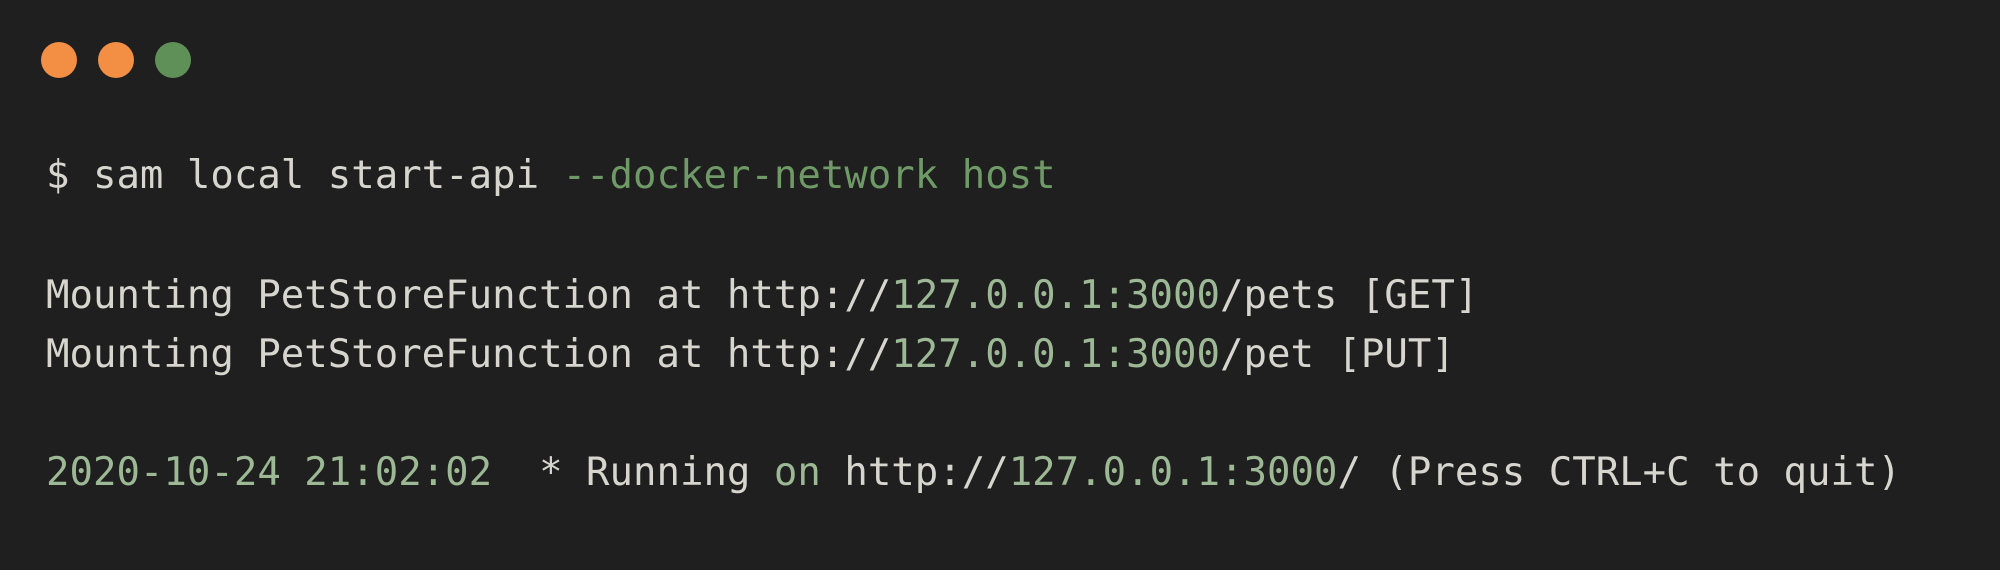 This screenshot has width=2000, height=570. What do you see at coordinates (59, 60) in the screenshot?
I see `close-button-icon` at bounding box center [59, 60].